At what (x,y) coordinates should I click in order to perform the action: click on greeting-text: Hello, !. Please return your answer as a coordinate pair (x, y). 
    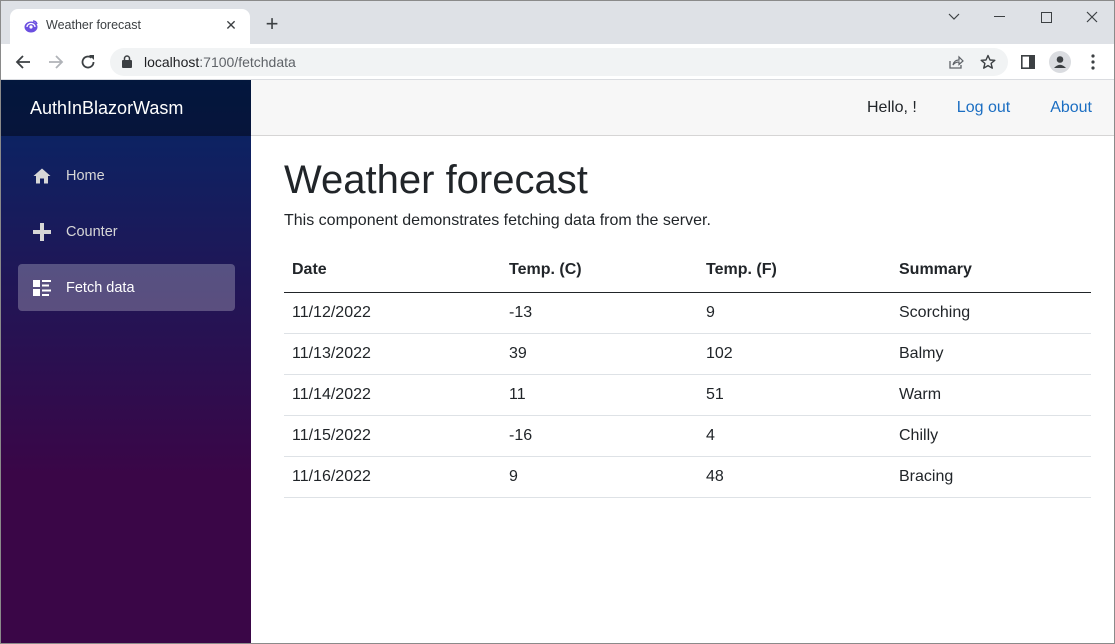
    Looking at the image, I should click on (892, 107).